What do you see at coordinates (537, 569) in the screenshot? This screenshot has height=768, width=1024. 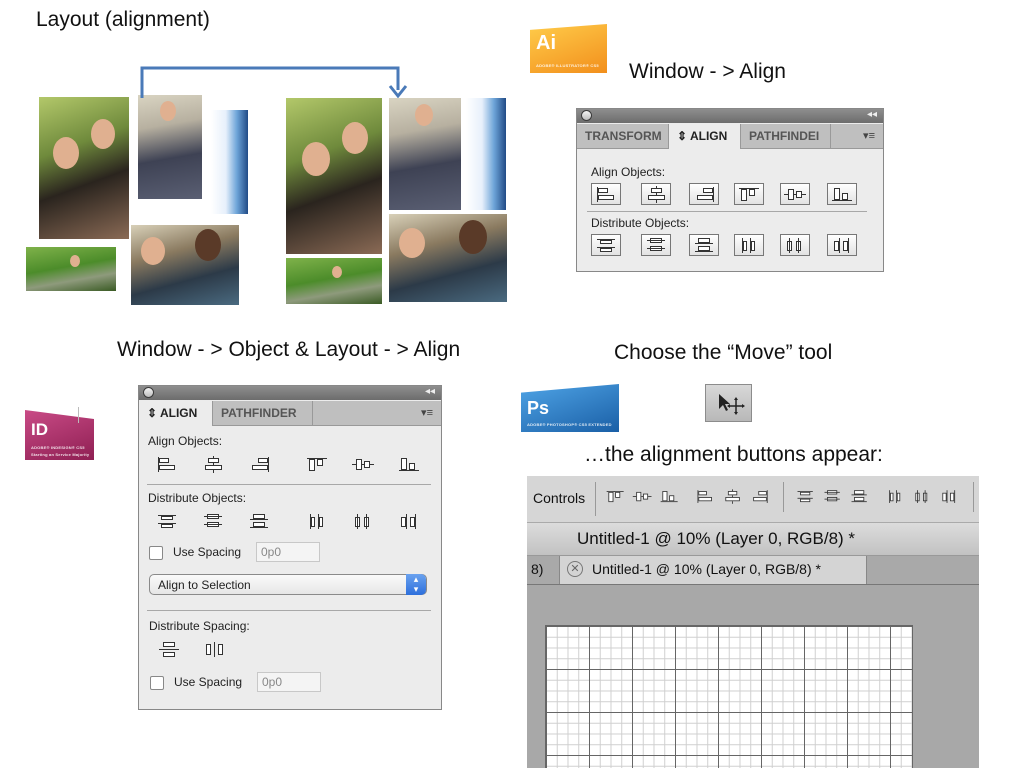 I see `tab-previous-document: 8)` at bounding box center [537, 569].